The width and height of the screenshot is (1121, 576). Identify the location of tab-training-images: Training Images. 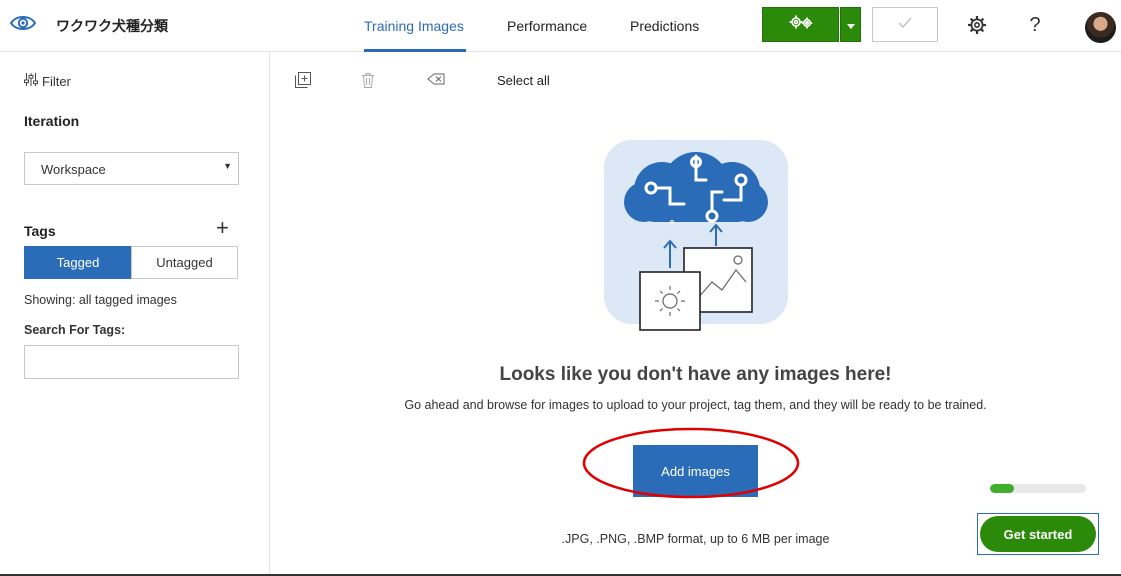
(414, 26).